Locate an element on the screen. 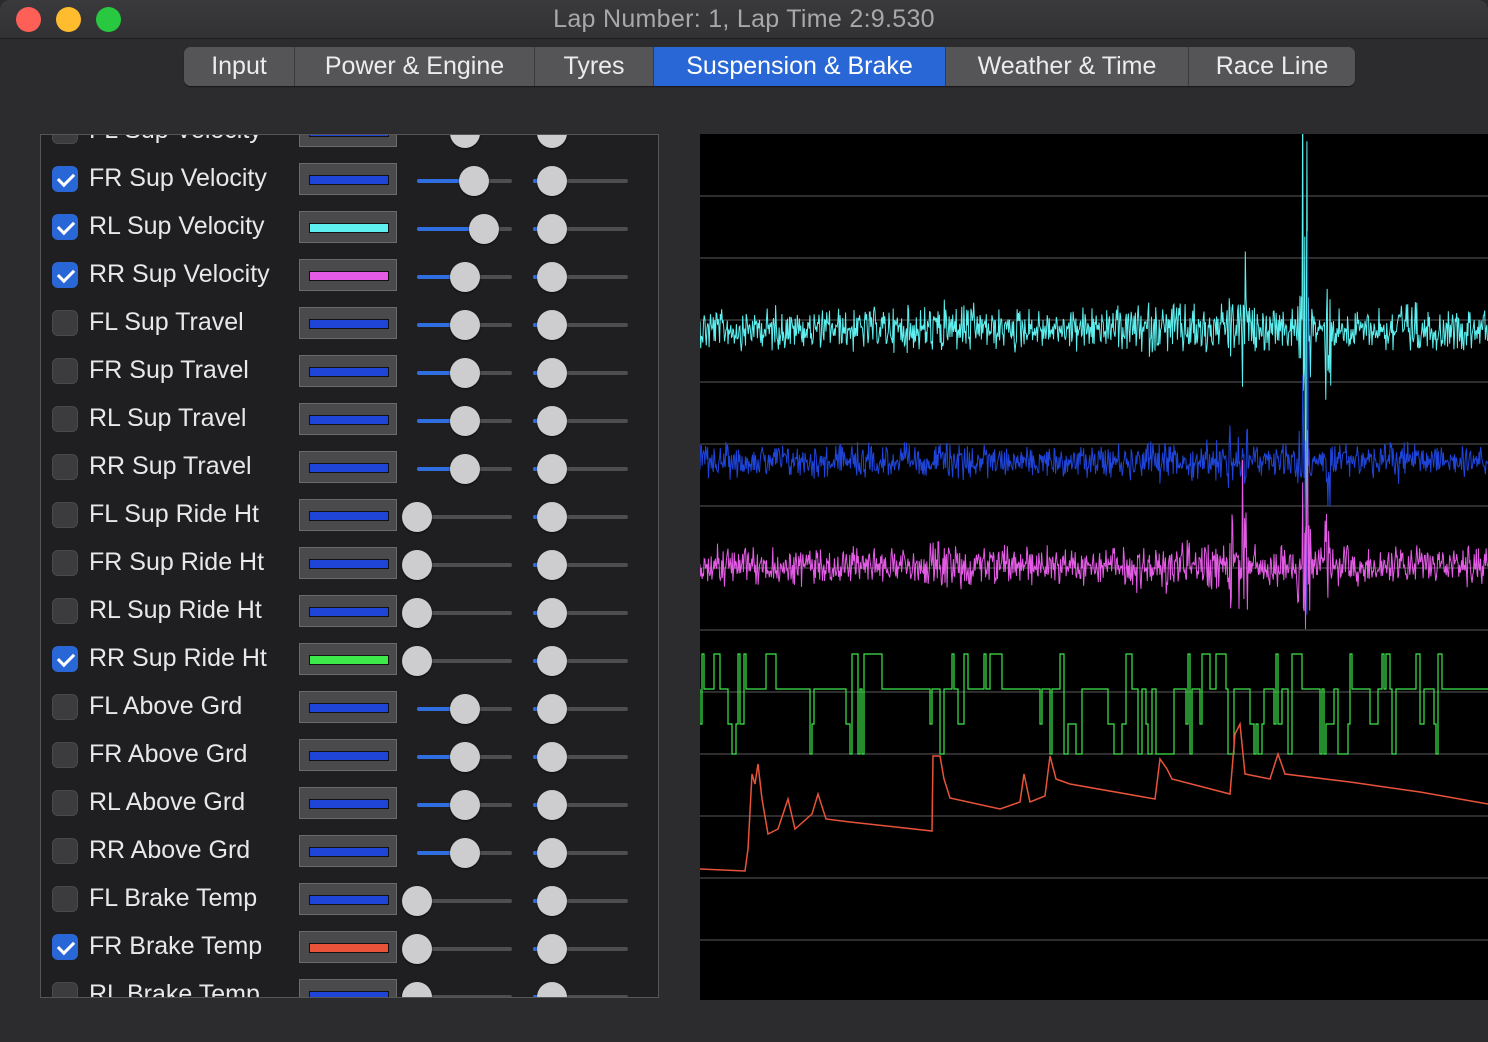 The height and width of the screenshot is (1042, 1488). title-bar: Lap Number: 1, Lap Time 2:9.530 is located at coordinates (744, 19).